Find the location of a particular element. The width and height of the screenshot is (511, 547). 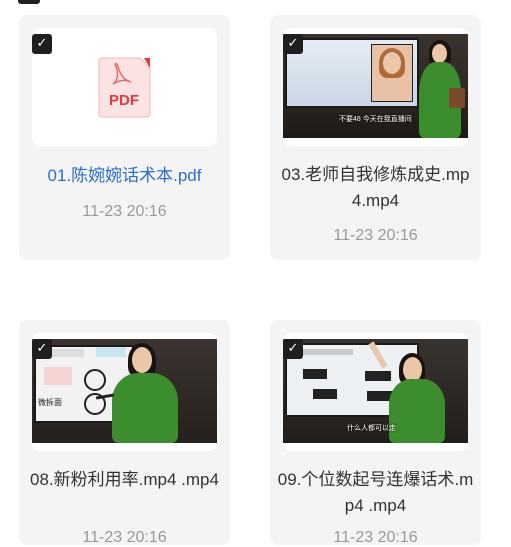

video-subtitle: 不要48 今天在我直播间 is located at coordinates (375, 119).